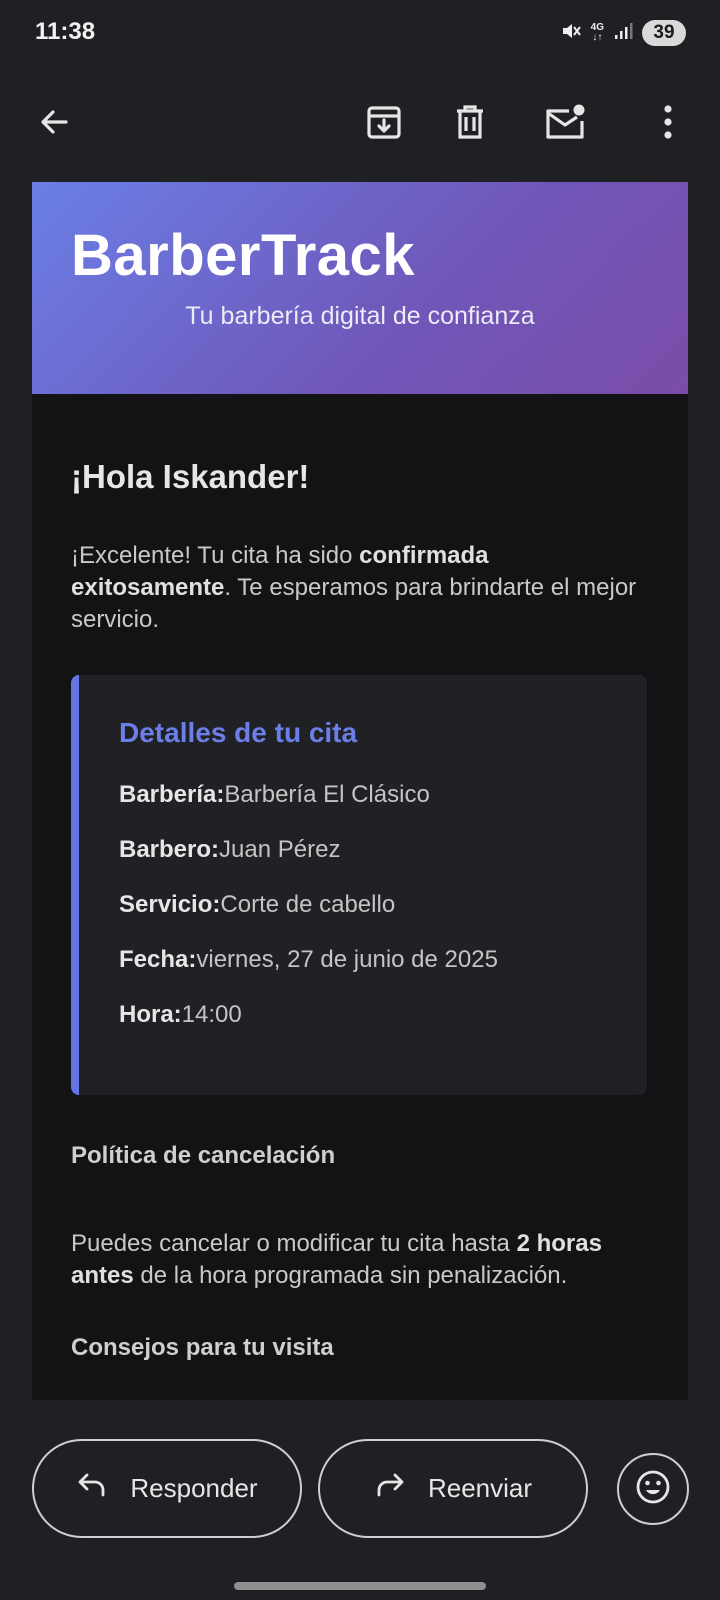 Image resolution: width=720 pixels, height=1600 pixels. Describe the element at coordinates (571, 33) in the screenshot. I see `mute-icon` at that location.